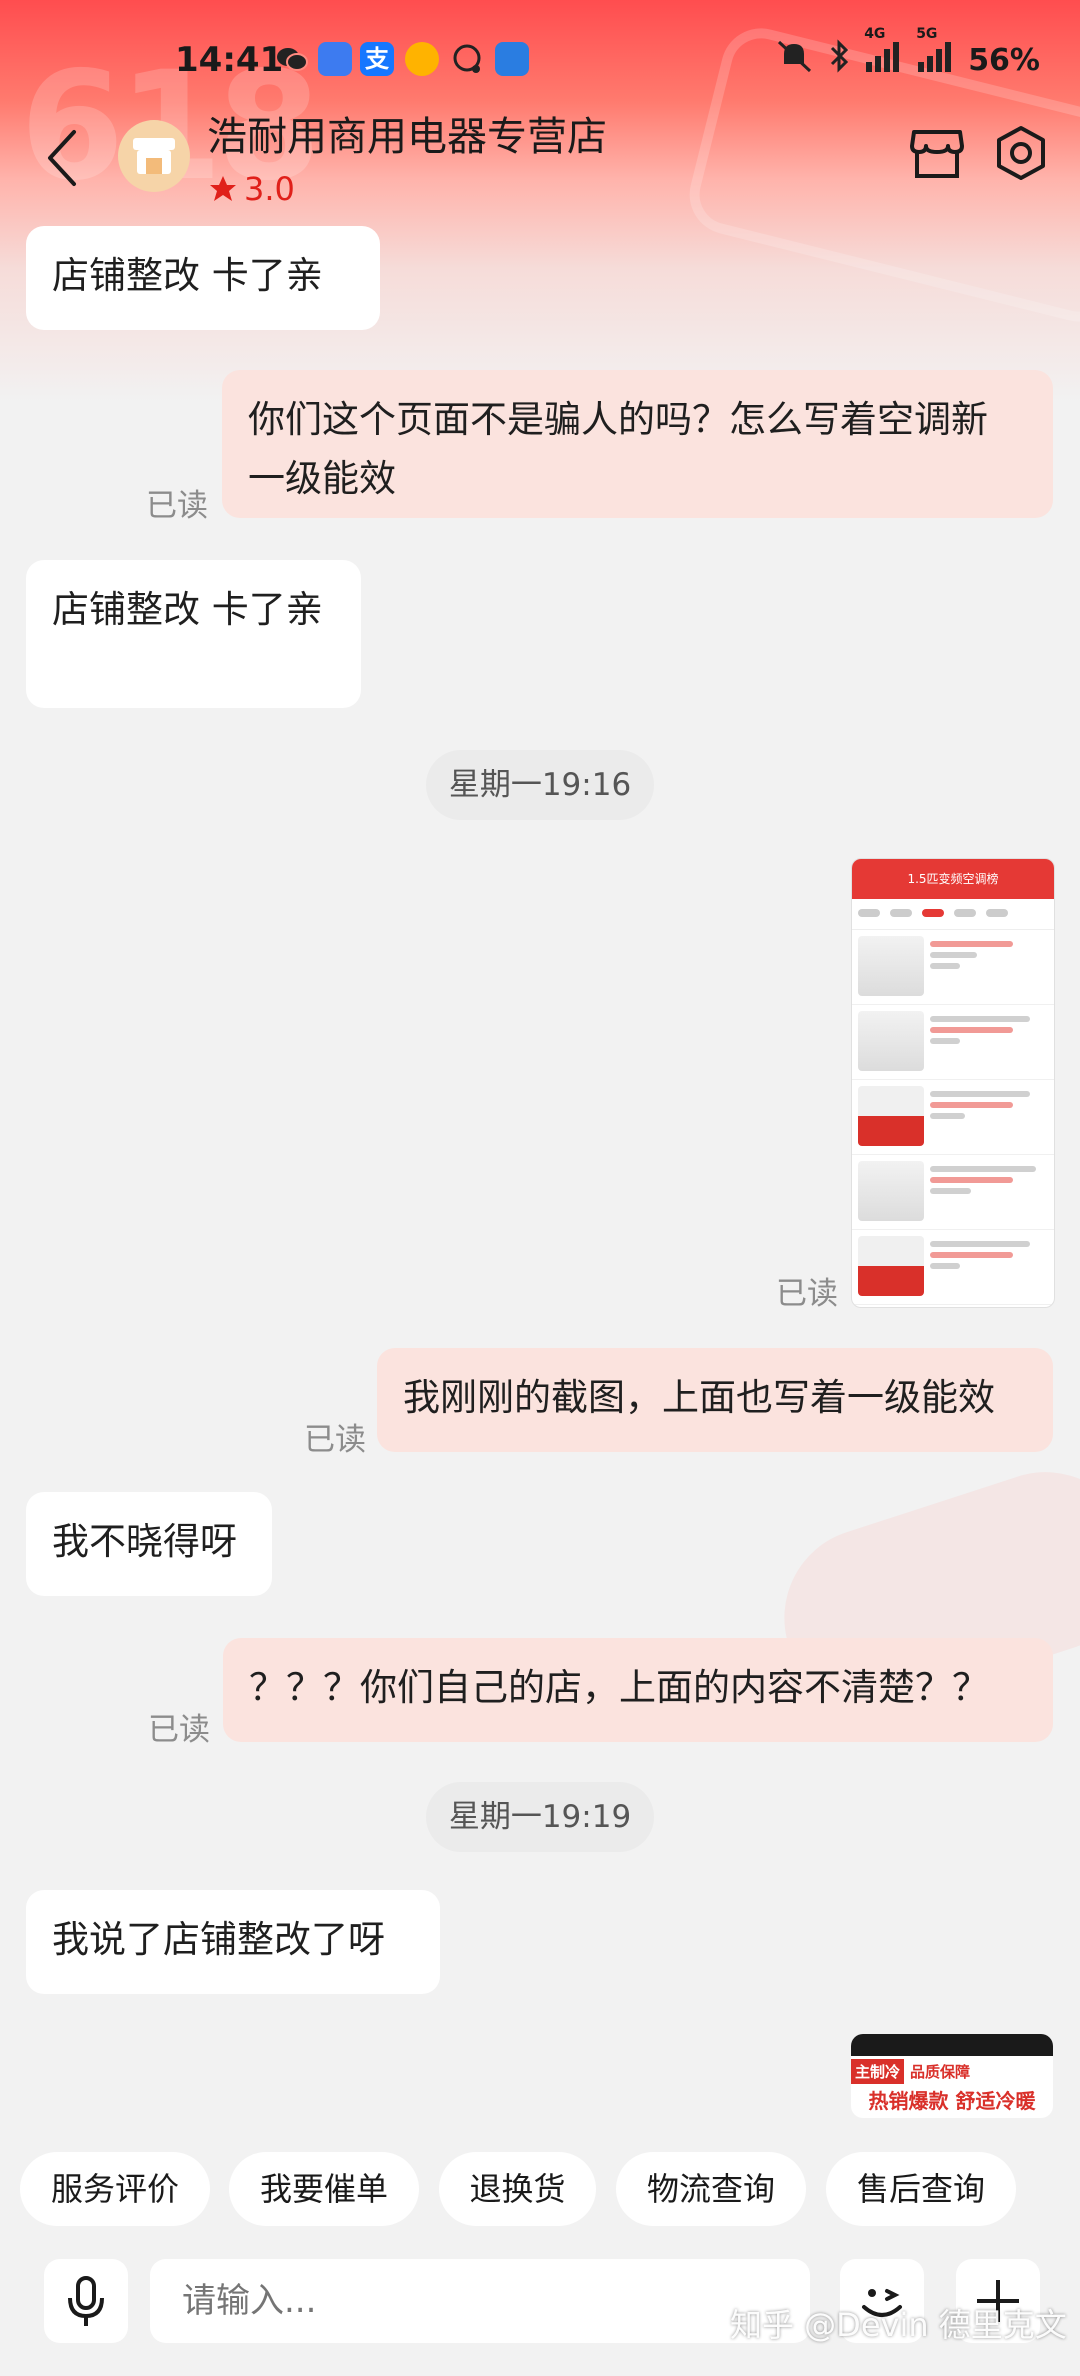 This screenshot has height=2376, width=1080. I want to click on store-button, so click(937, 153).